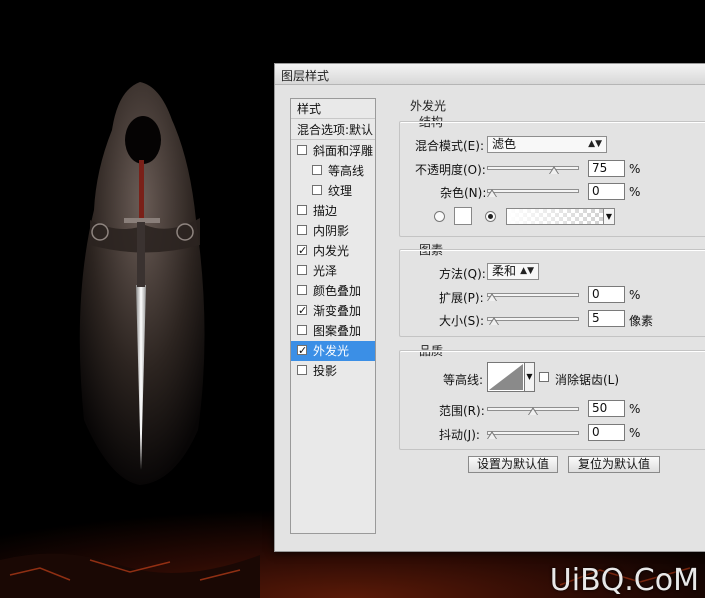 The height and width of the screenshot is (598, 705). What do you see at coordinates (635, 169) in the screenshot?
I see `opacity-unit: %` at bounding box center [635, 169].